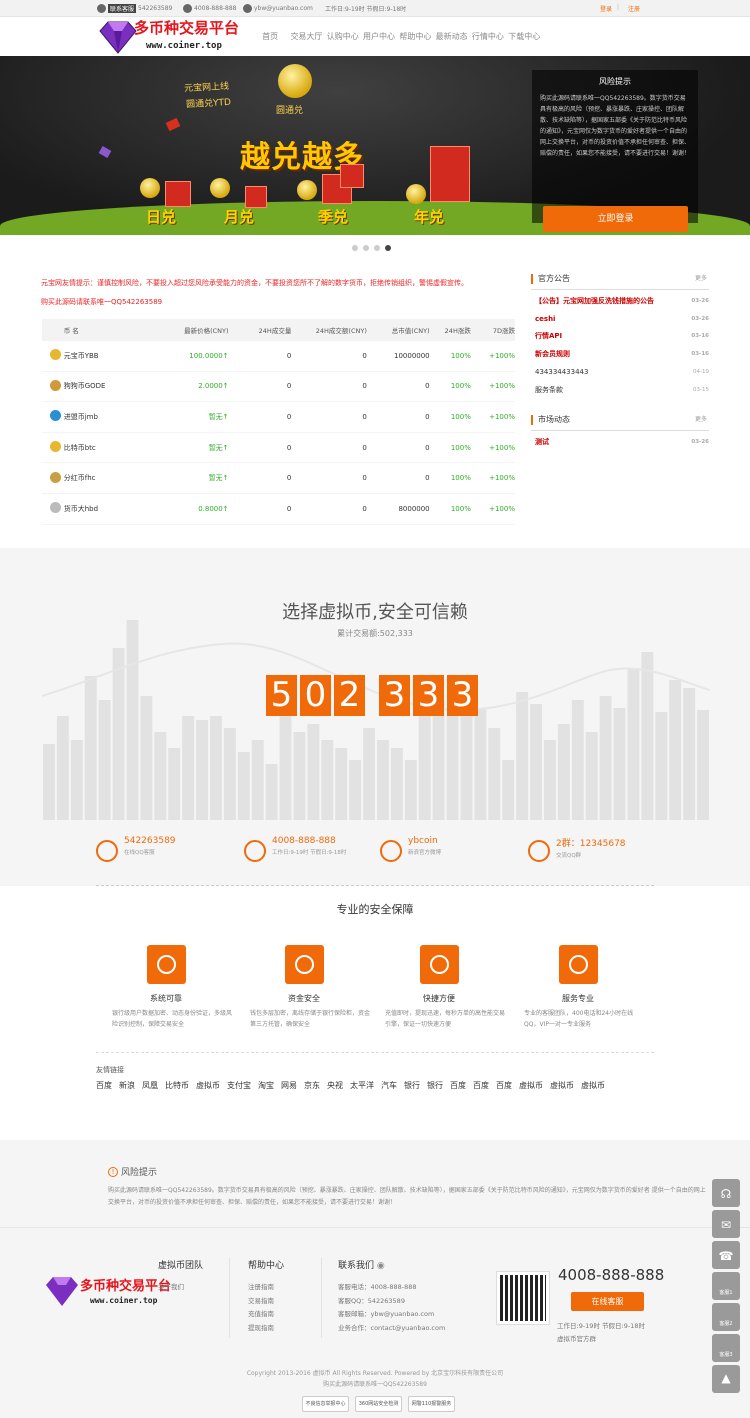 The image size is (750, 1418). What do you see at coordinates (136, 852) in the screenshot?
I see `contact-item: 542263589 在线QQ客服` at bounding box center [136, 852].